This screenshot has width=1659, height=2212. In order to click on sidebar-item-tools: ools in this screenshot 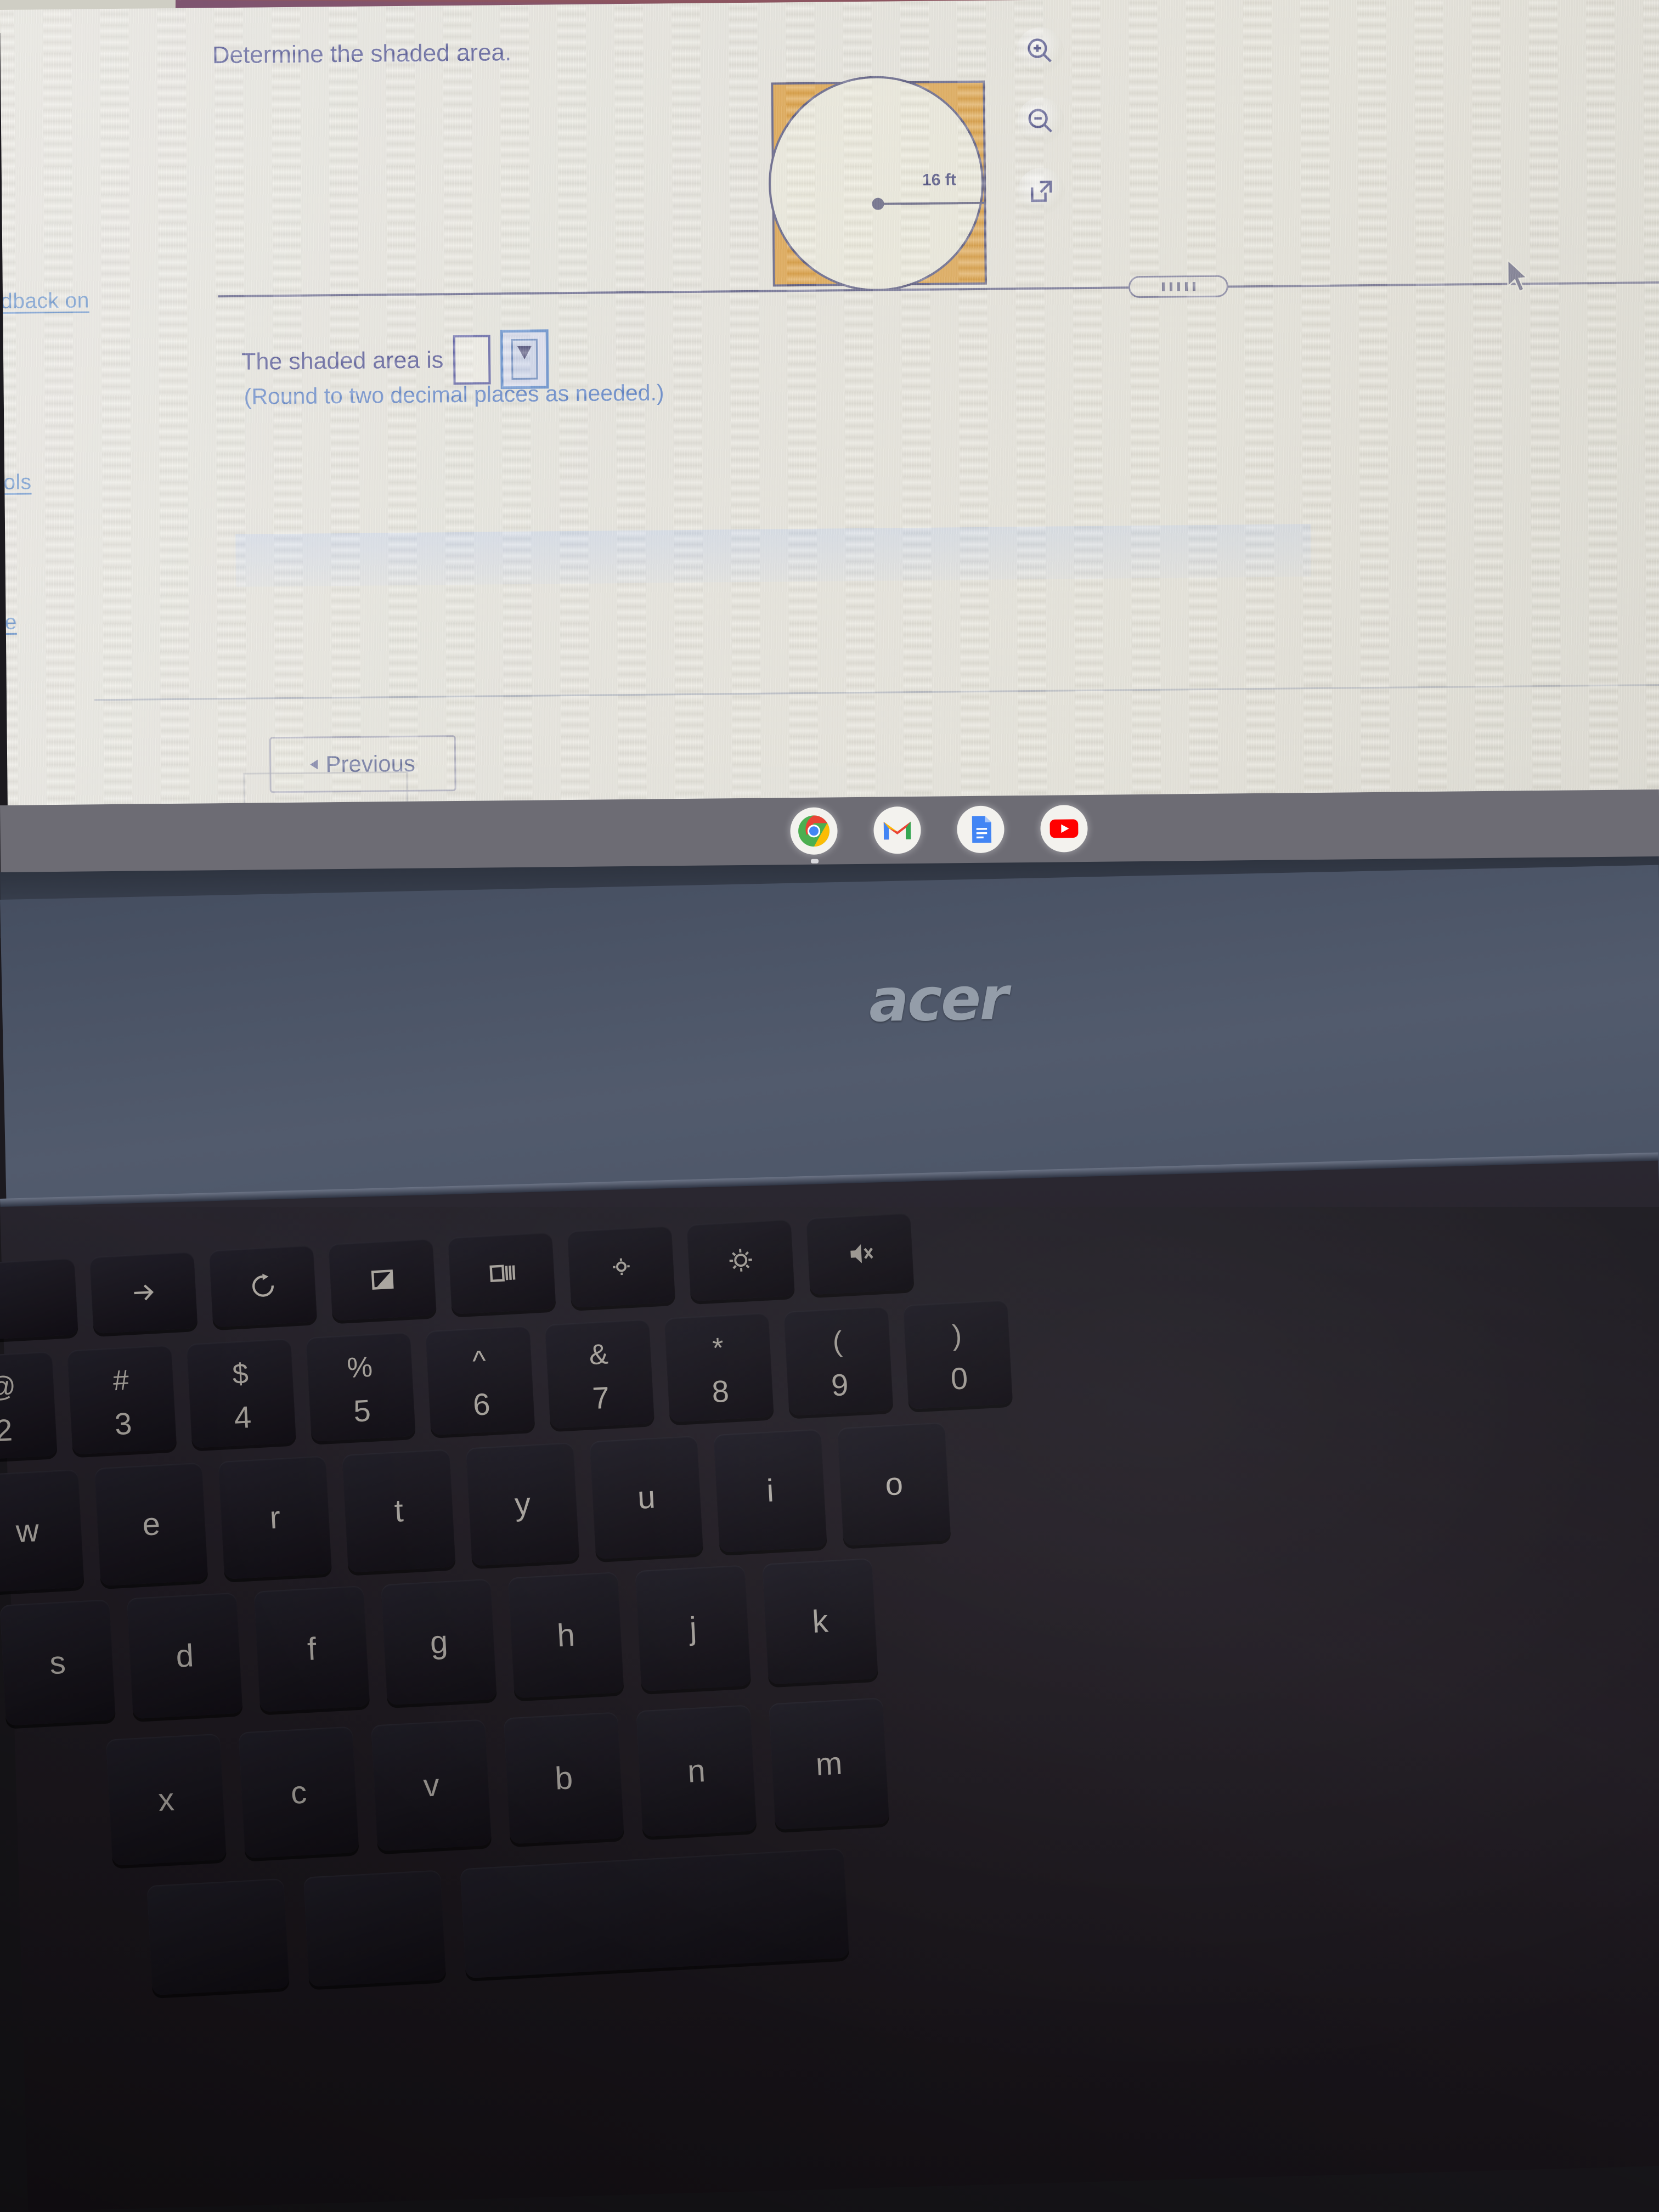, I will do `click(16, 483)`.